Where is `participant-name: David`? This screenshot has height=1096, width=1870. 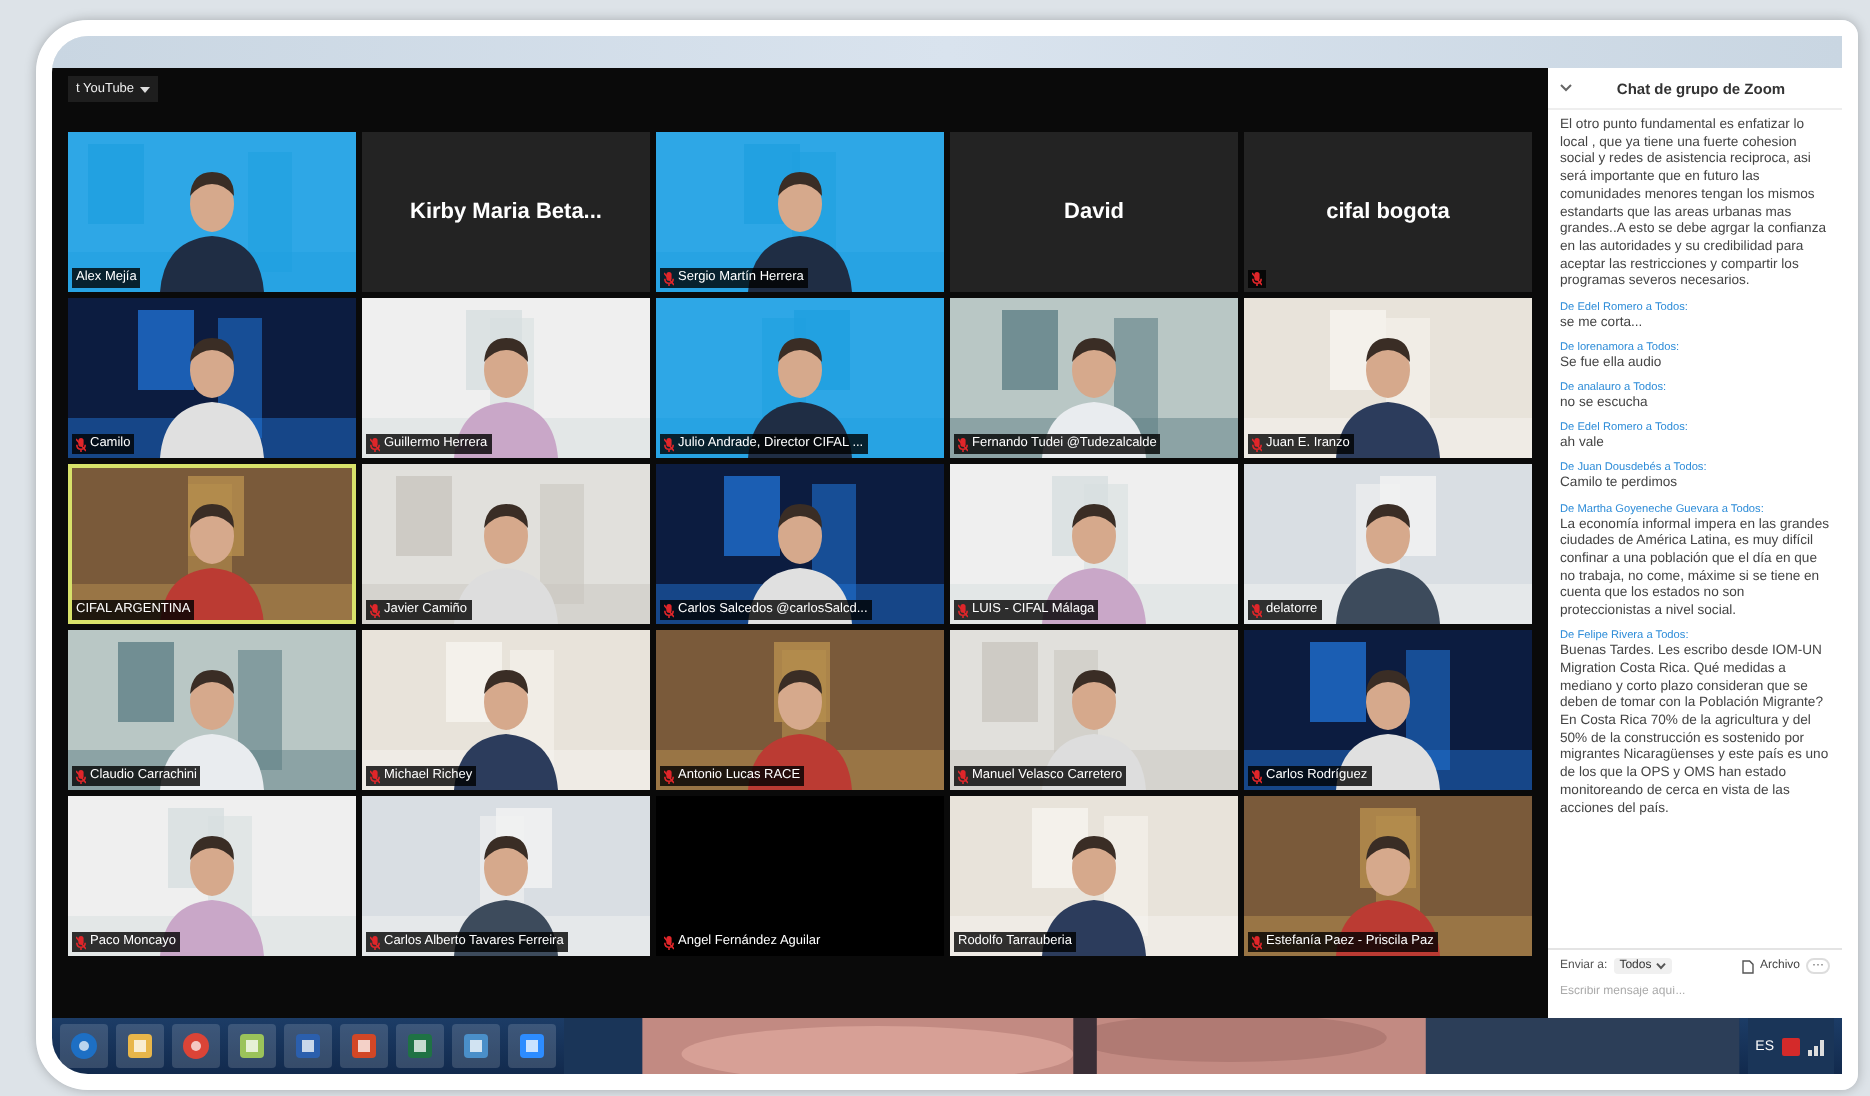
participant-name: David is located at coordinates (1094, 212).